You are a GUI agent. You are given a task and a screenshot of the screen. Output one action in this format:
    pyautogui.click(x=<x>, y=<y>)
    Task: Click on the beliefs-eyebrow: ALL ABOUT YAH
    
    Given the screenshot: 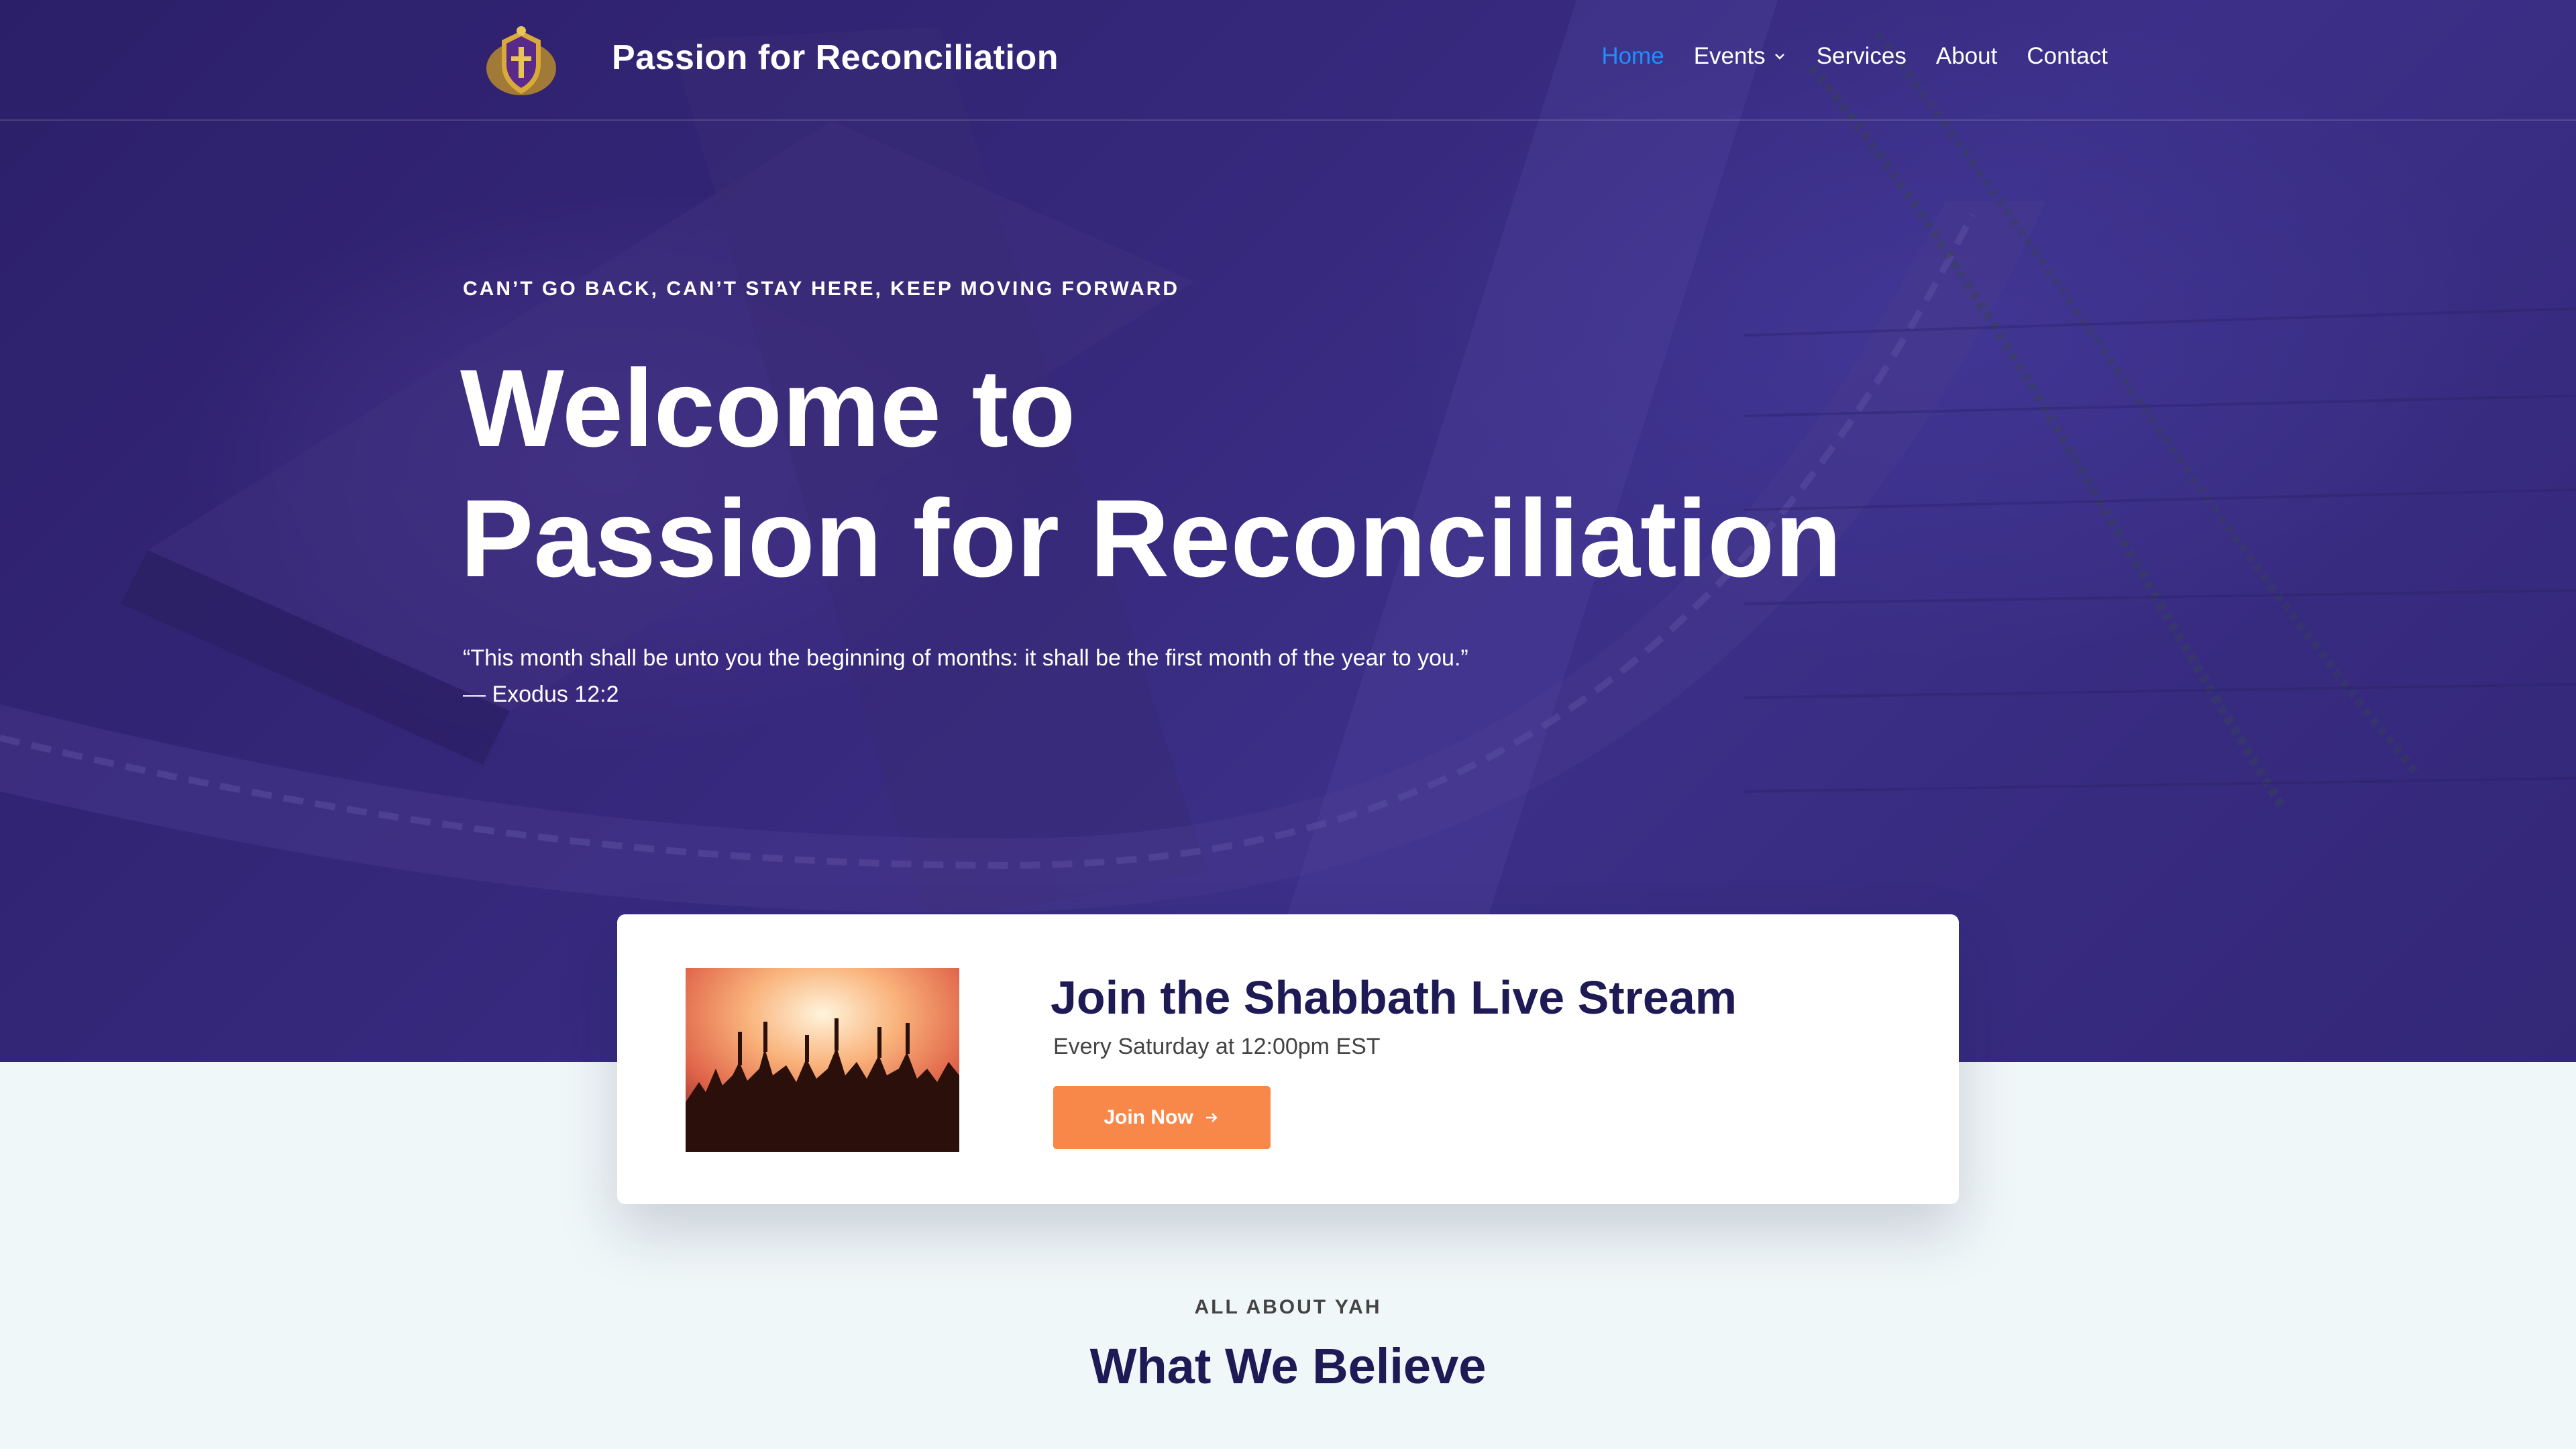 What is the action you would take?
    pyautogui.click(x=1288, y=1307)
    